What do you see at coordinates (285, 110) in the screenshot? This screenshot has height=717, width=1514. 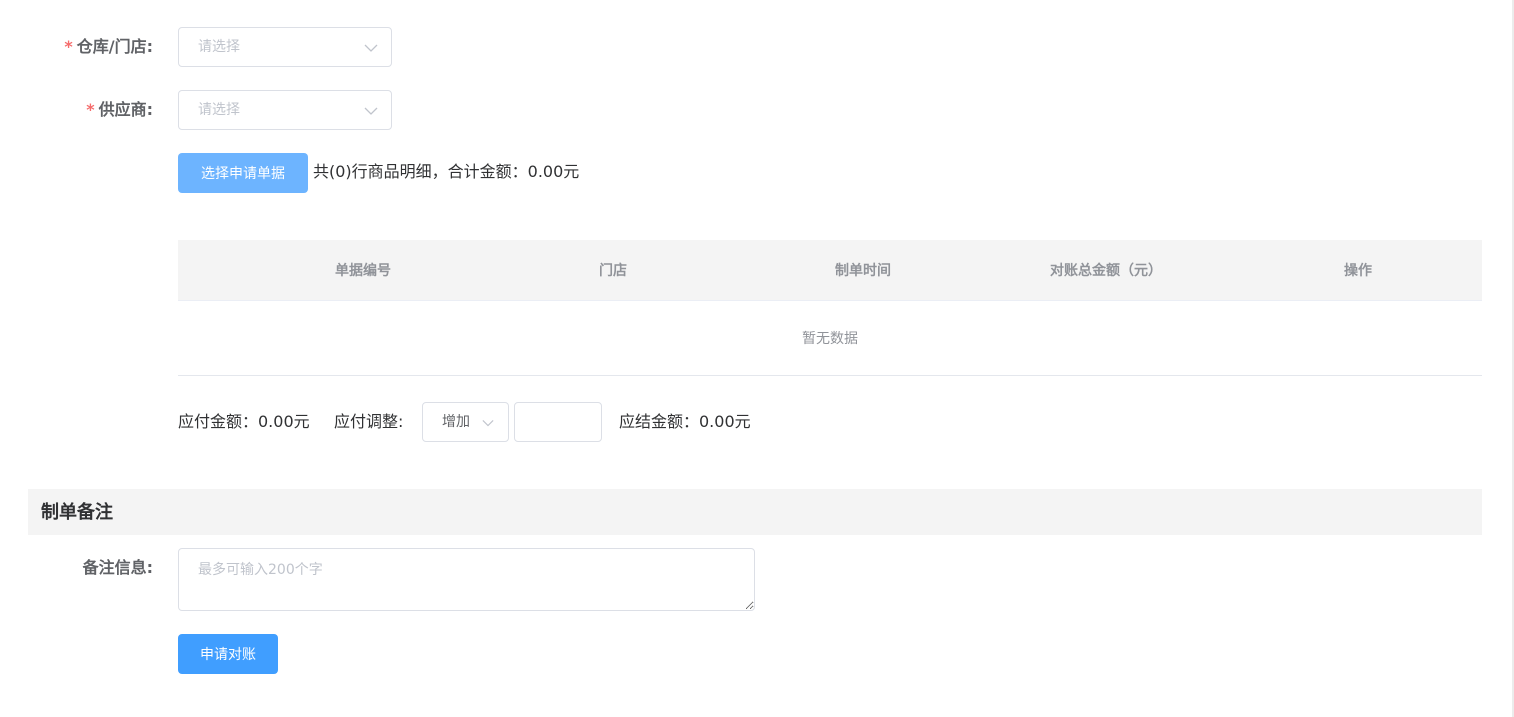 I see `supplier-select: 请选择` at bounding box center [285, 110].